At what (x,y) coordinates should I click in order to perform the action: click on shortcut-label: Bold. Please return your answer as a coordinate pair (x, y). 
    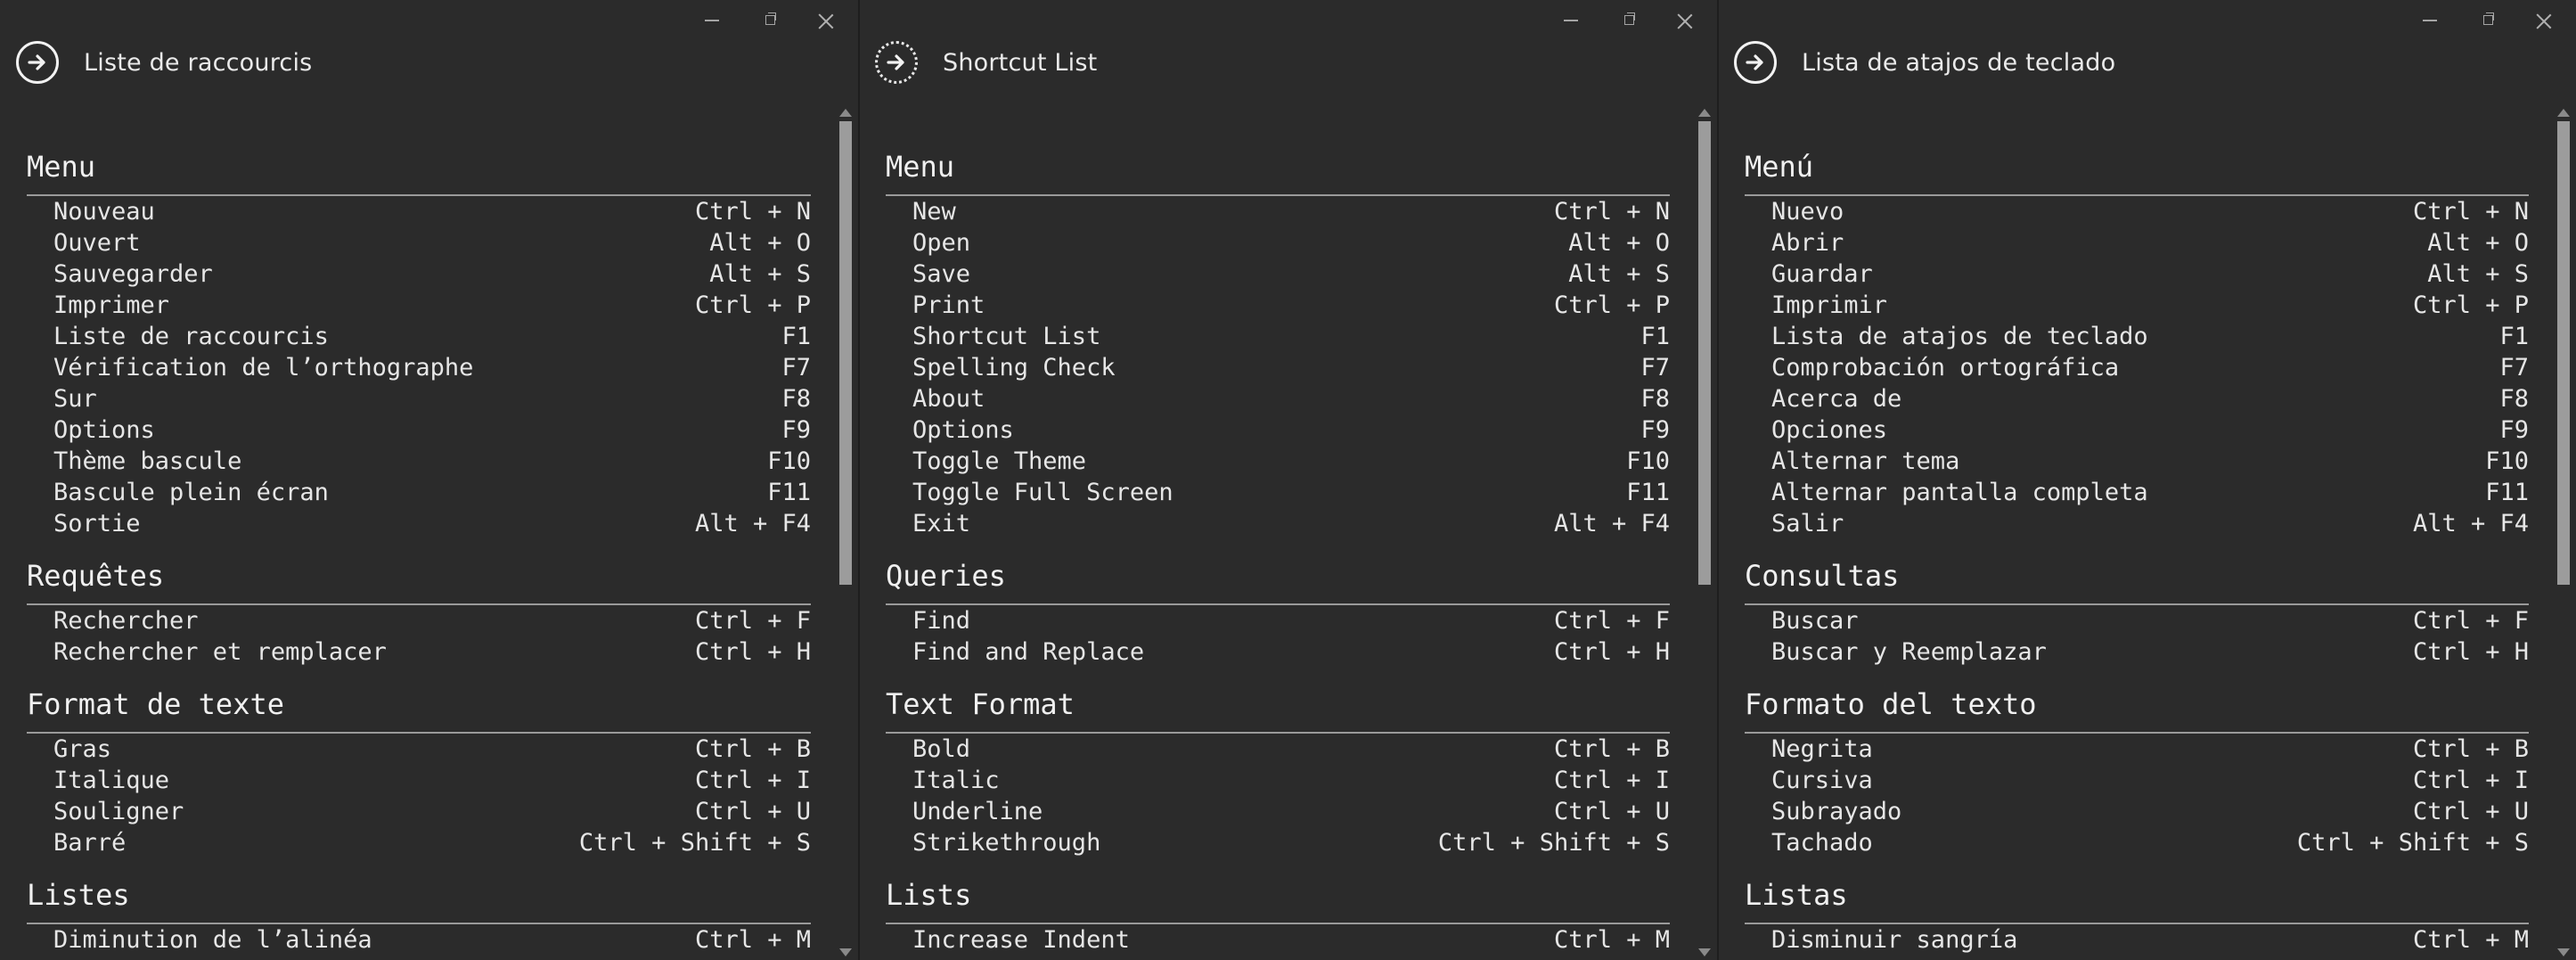
    Looking at the image, I should click on (941, 749).